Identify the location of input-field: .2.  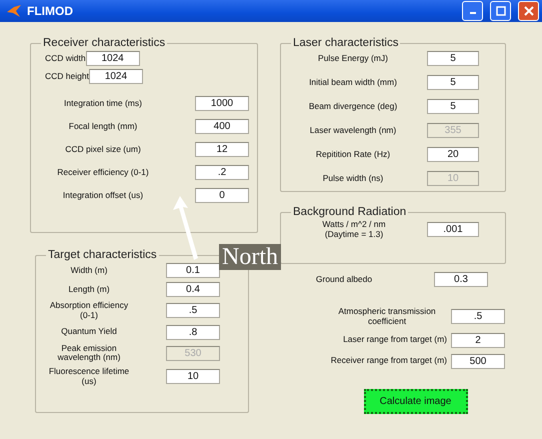
(222, 172).